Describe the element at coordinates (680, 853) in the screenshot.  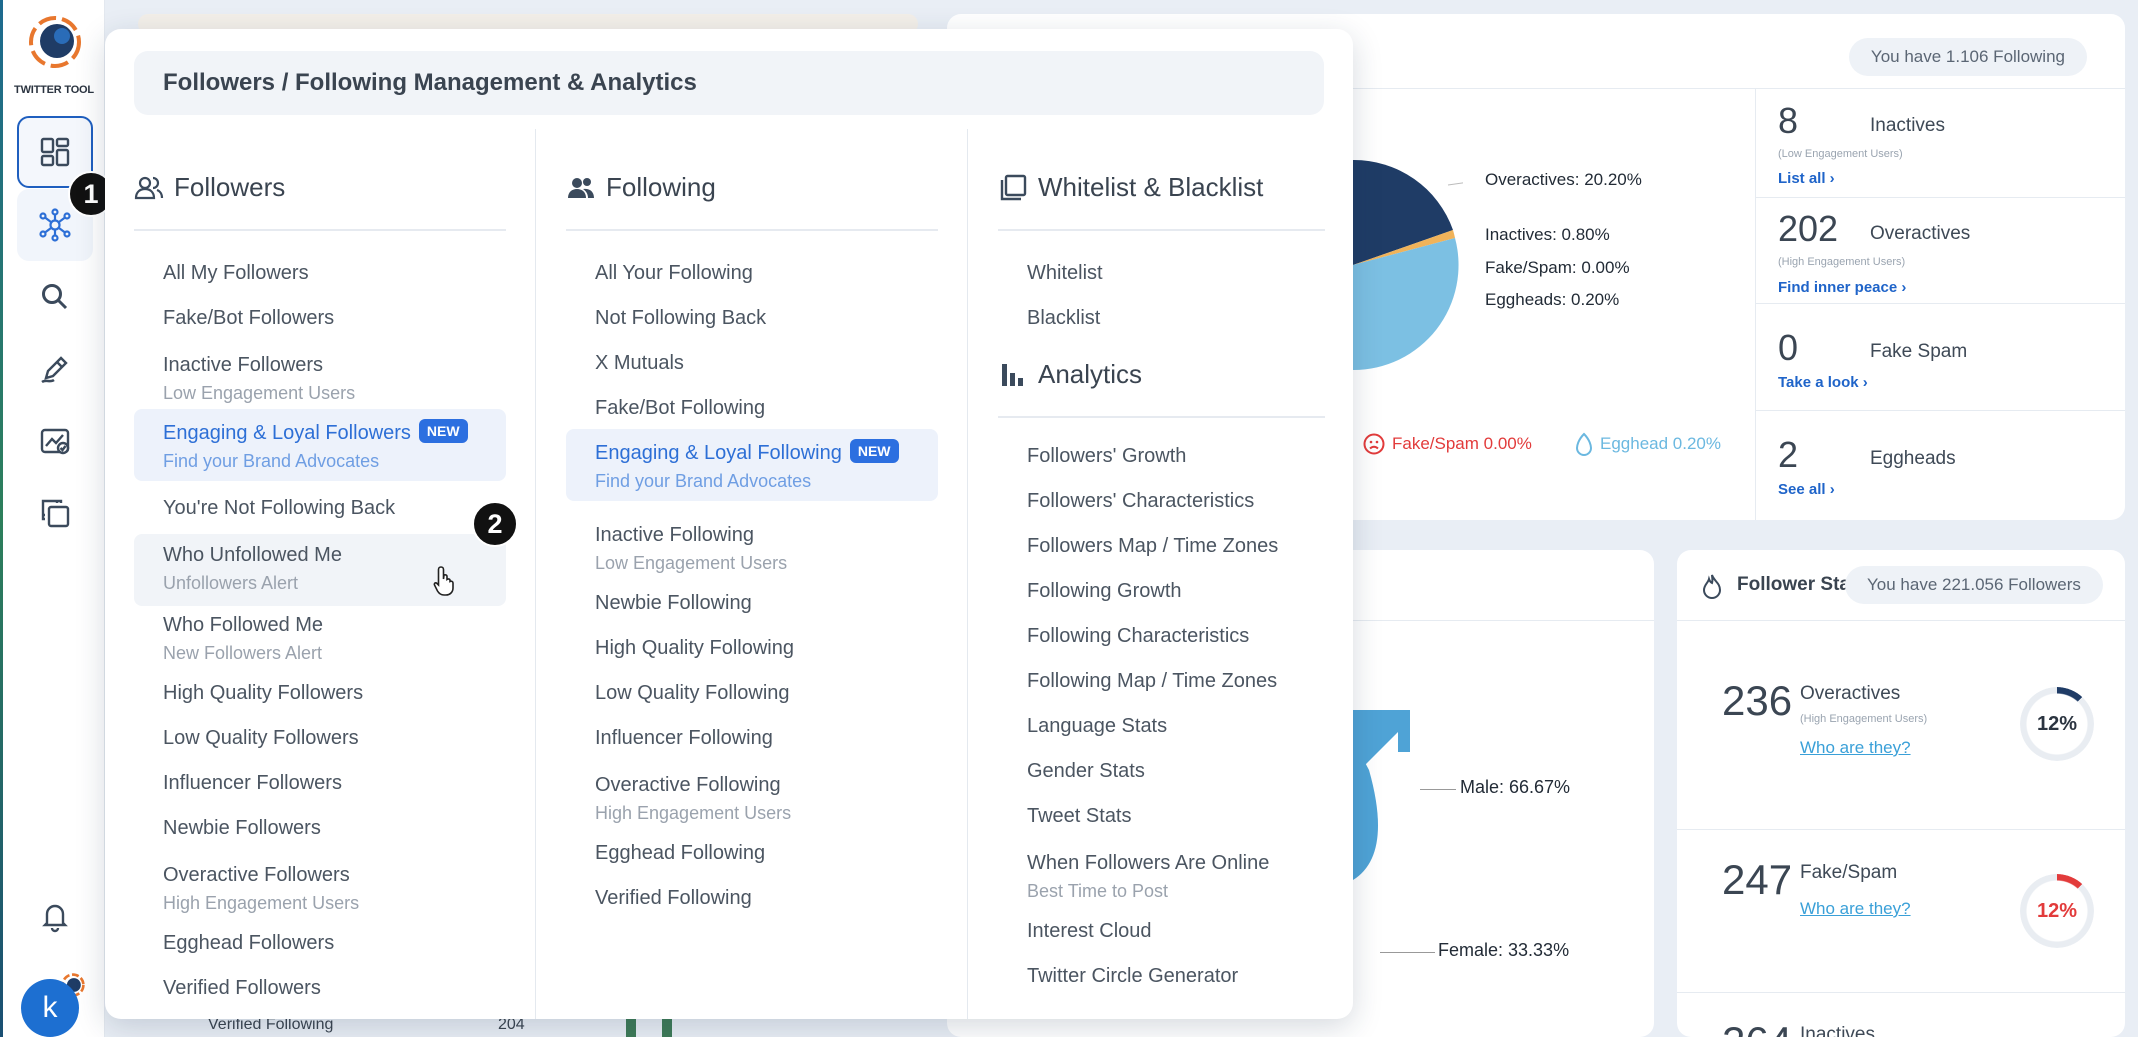
I see `menu-item-text: Egghead Following` at that location.